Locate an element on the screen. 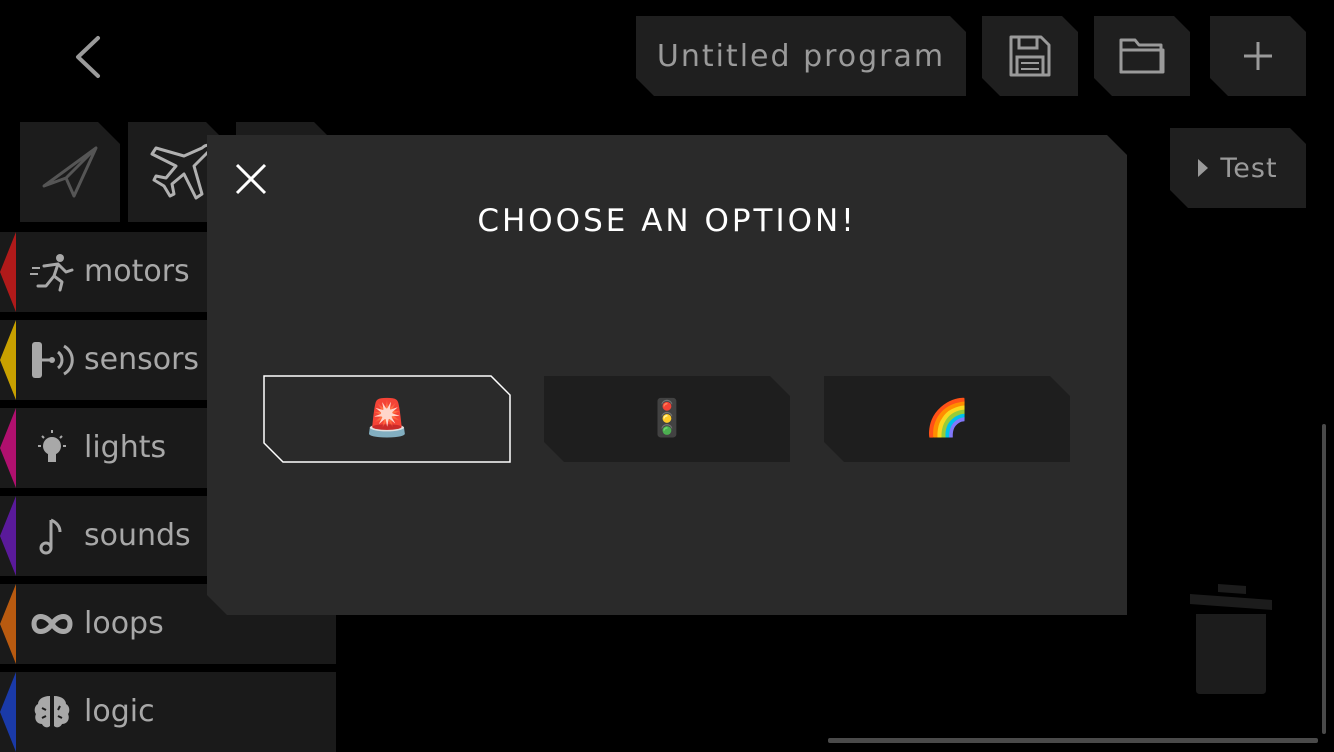 This screenshot has width=1334, height=752. floppy-disk-icon is located at coordinates (1030, 56).